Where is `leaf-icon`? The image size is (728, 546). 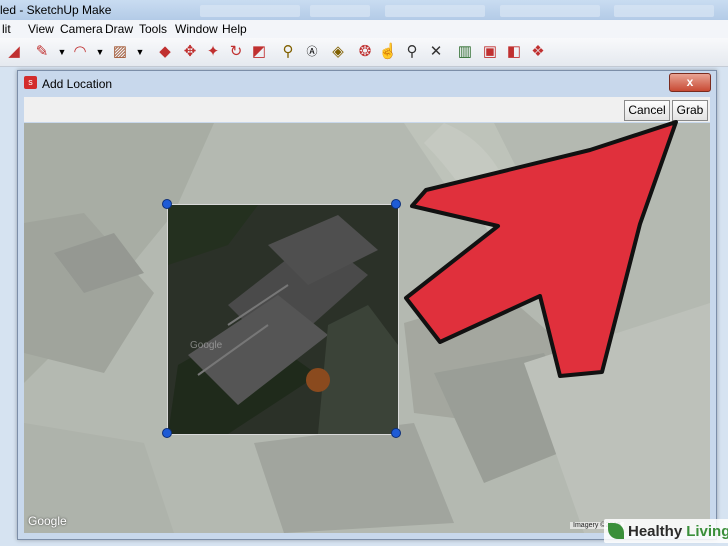 leaf-icon is located at coordinates (616, 531).